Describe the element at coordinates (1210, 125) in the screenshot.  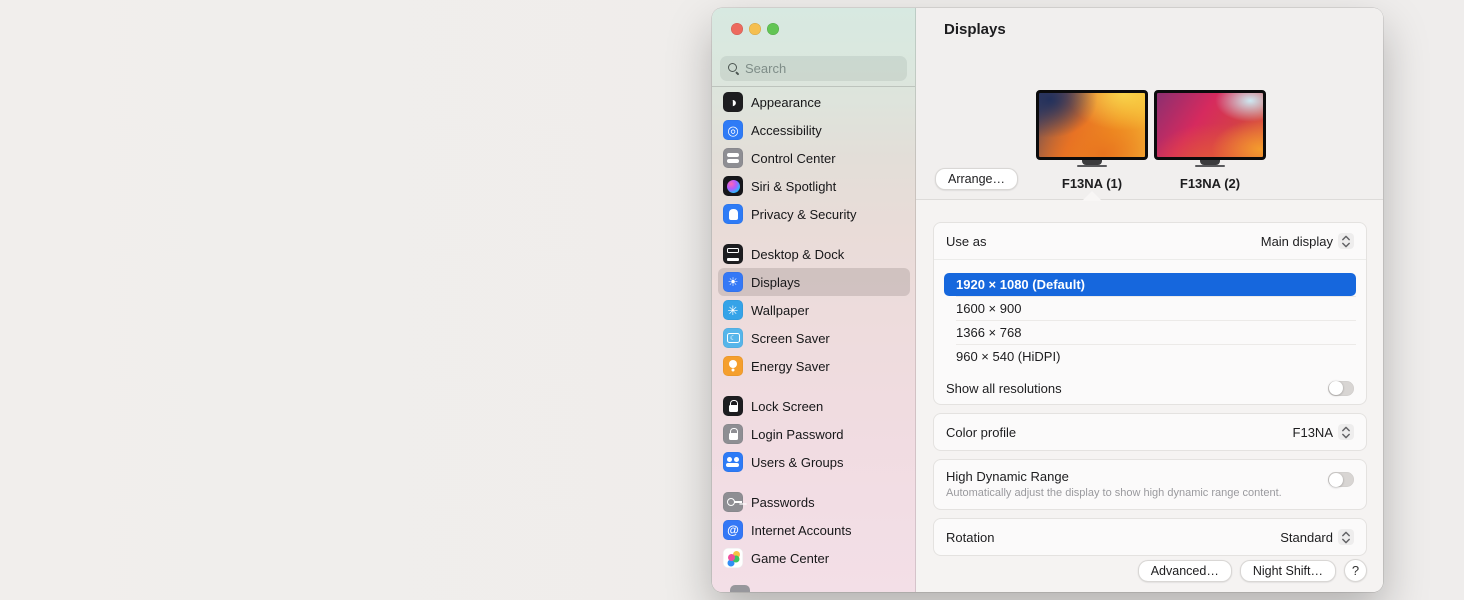
I see `display-2-wallpaper` at that location.